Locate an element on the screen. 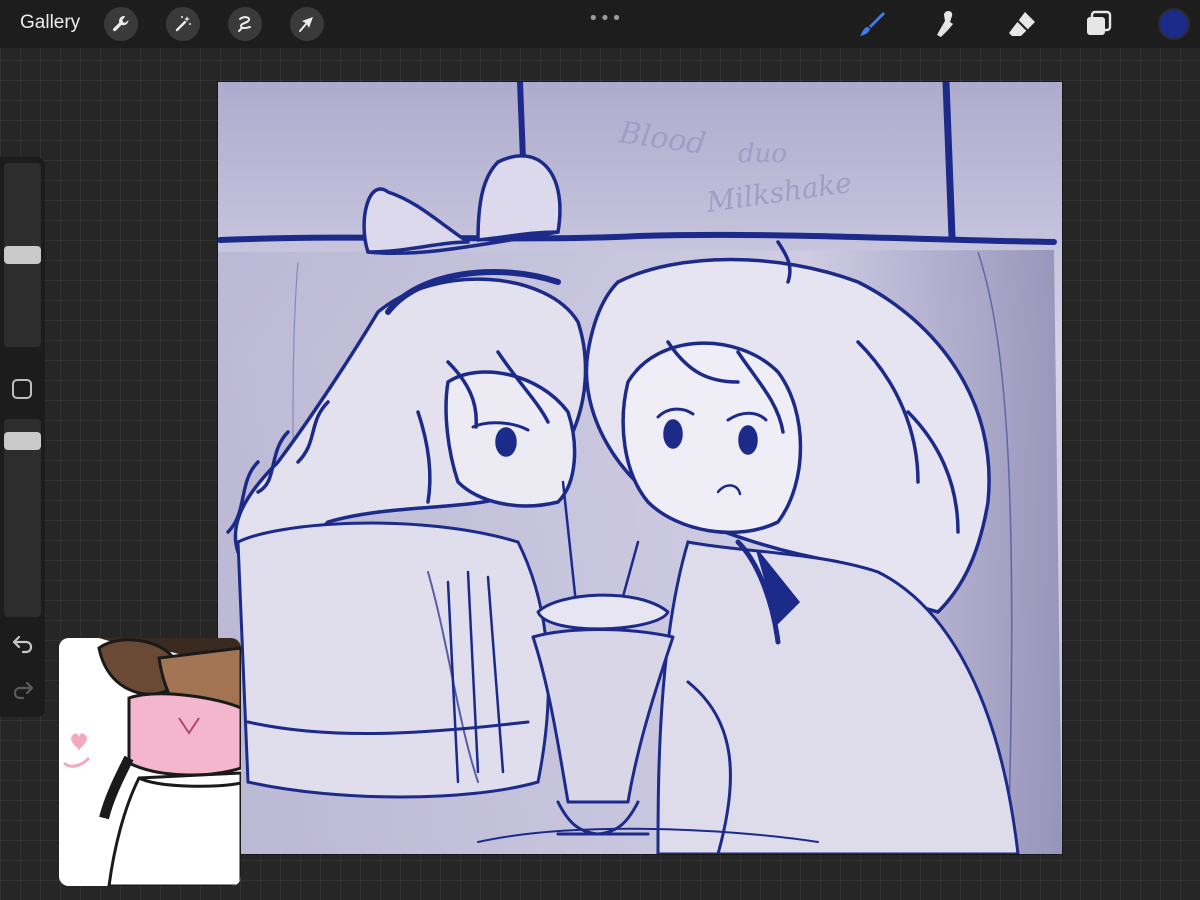  reference-window is located at coordinates (150, 762).